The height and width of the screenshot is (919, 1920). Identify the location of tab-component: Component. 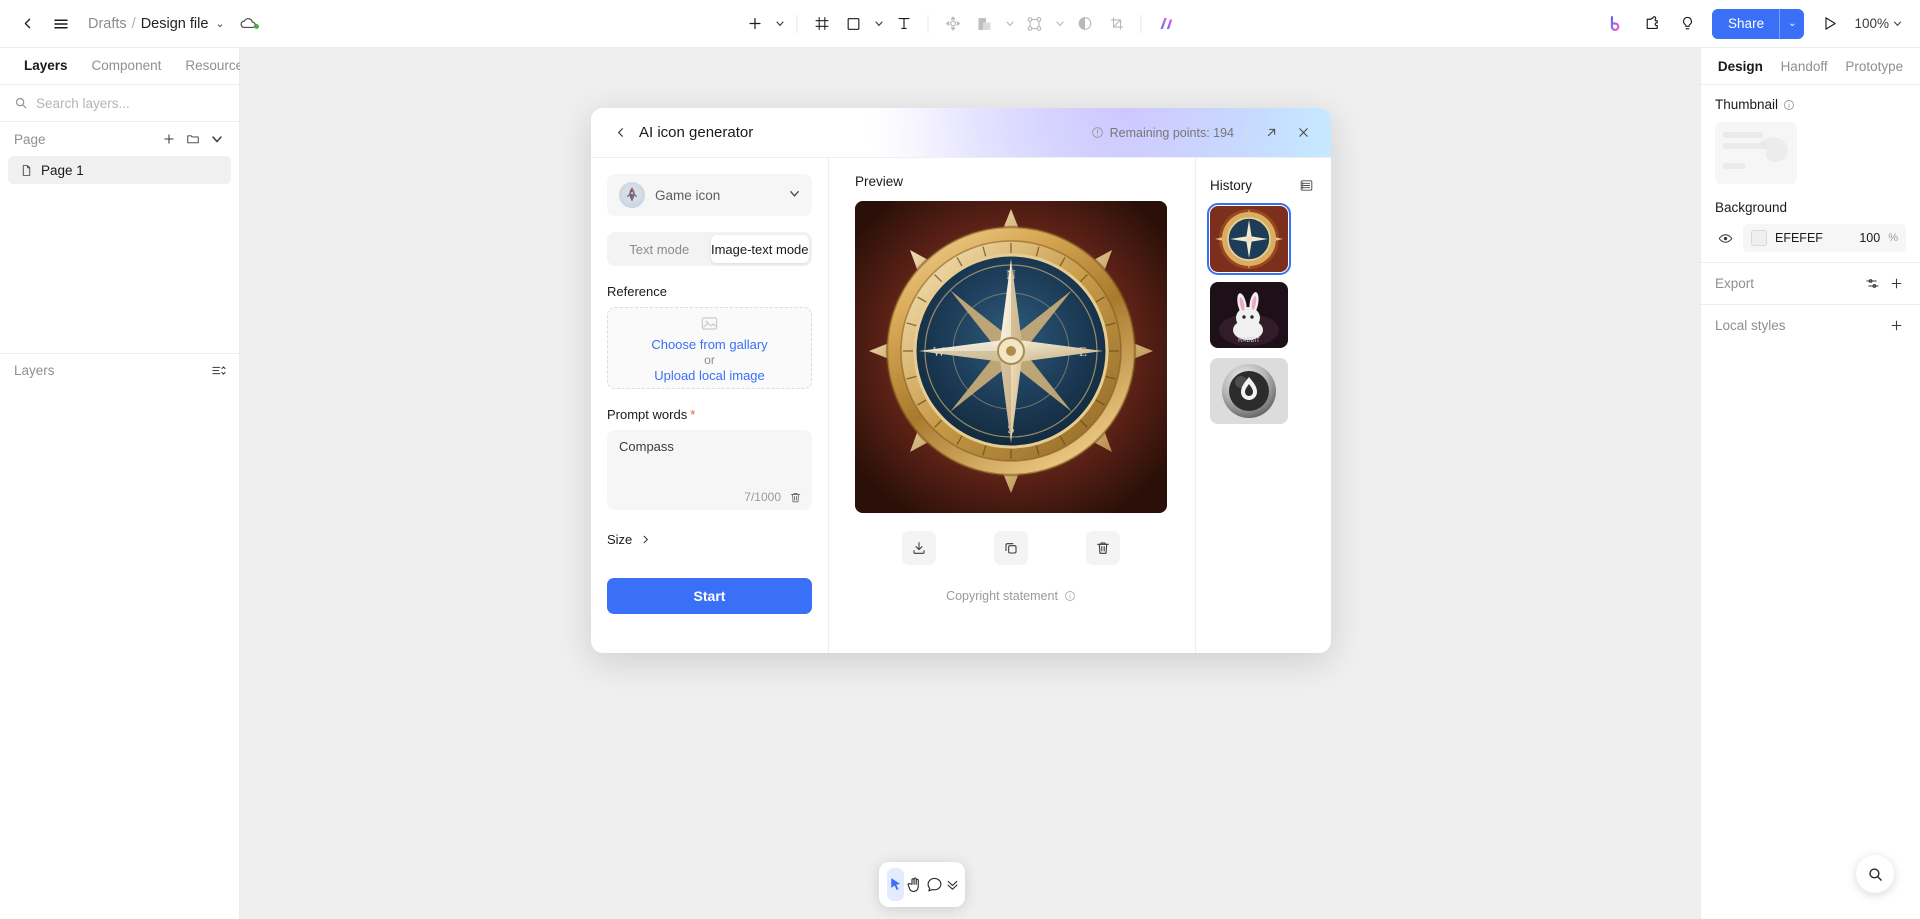
(127, 66).